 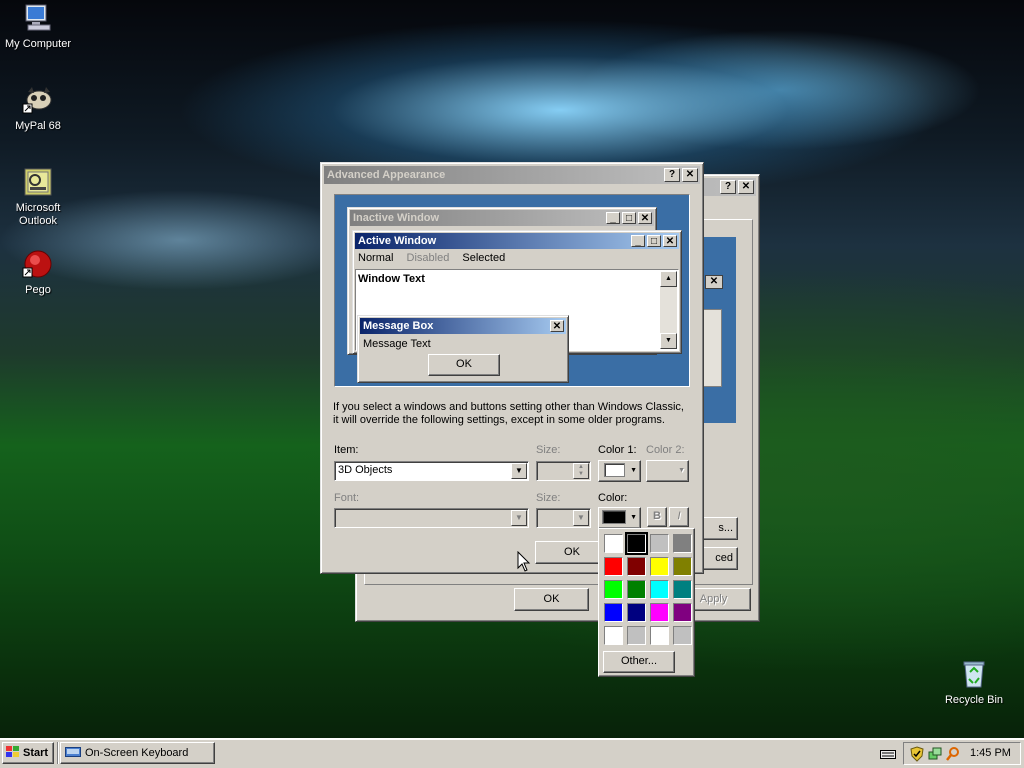 I want to click on font-color-swatch, so click(x=614, y=517).